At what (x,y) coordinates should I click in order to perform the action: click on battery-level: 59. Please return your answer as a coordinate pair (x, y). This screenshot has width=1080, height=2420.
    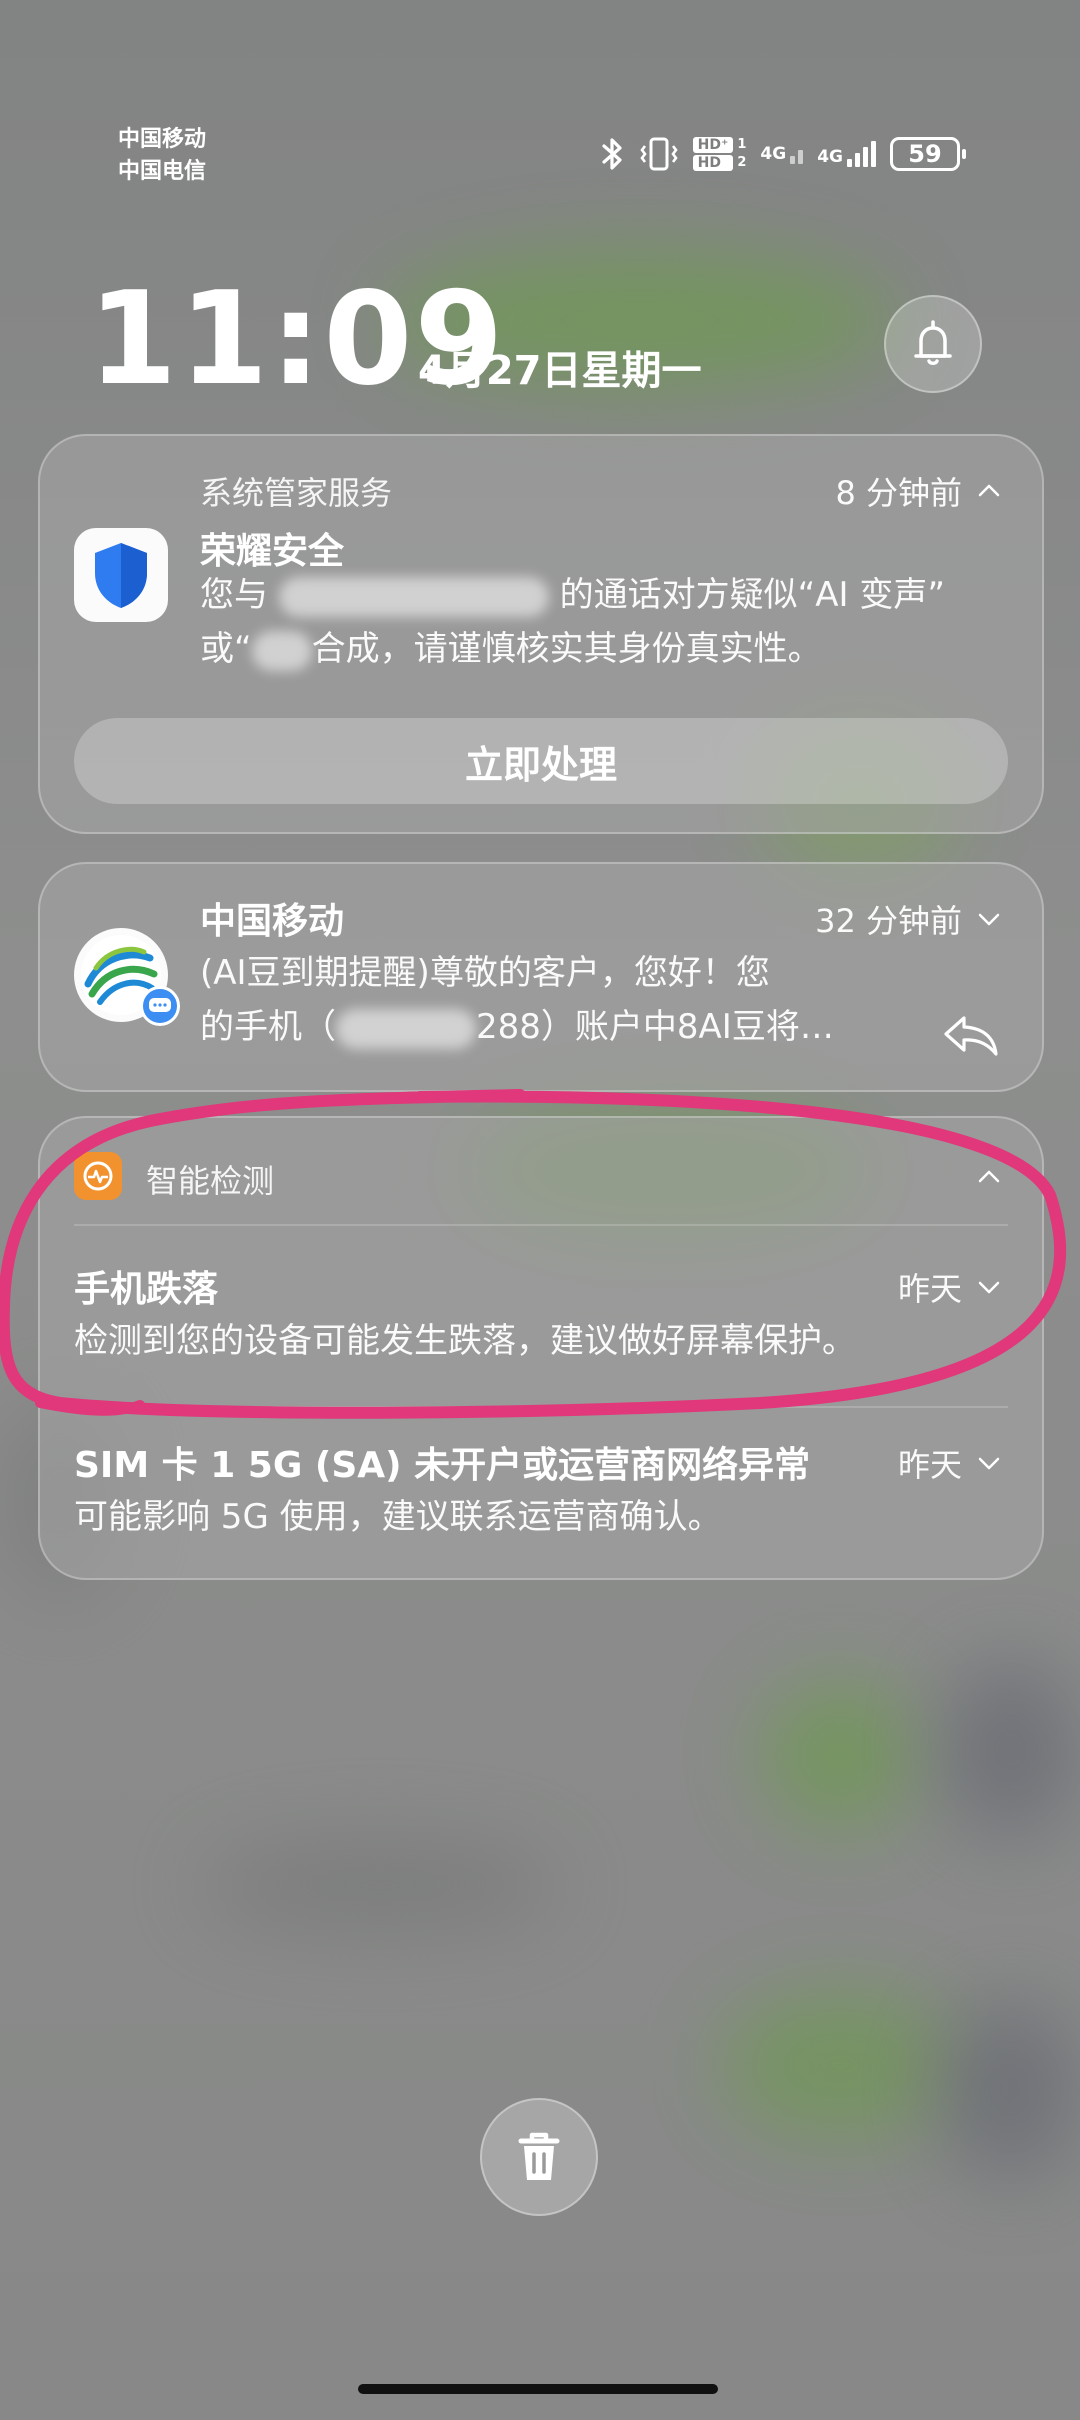
    Looking at the image, I should click on (925, 154).